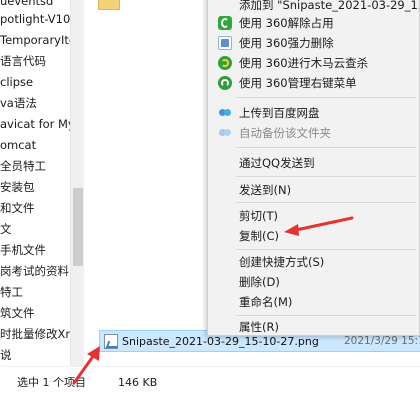  What do you see at coordinates (265, 190) in the screenshot?
I see `menu-item-label: 发送到(N)` at bounding box center [265, 190].